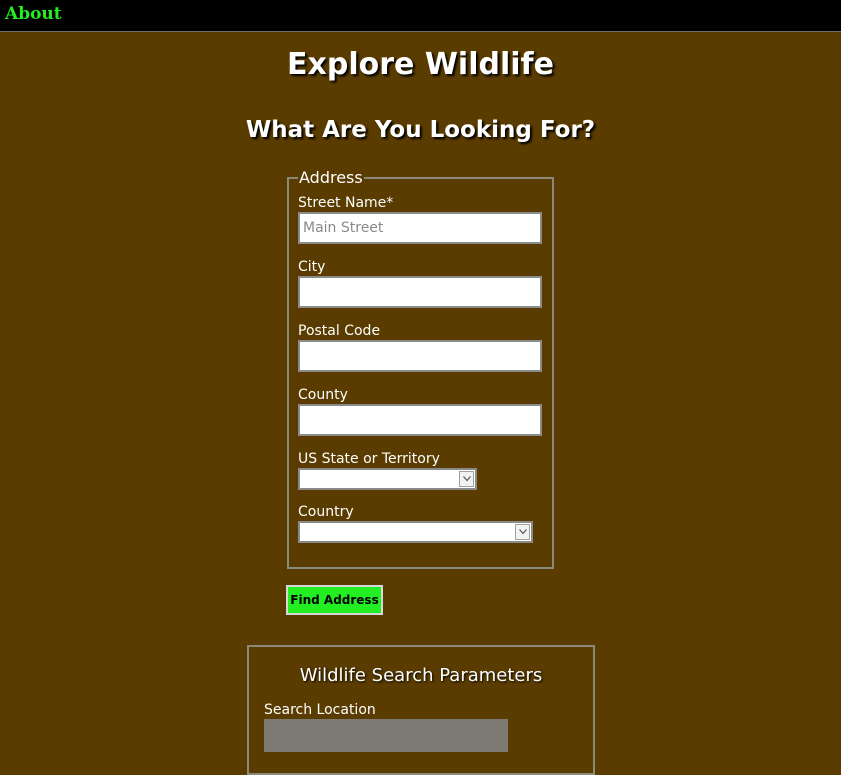 Image resolution: width=841 pixels, height=775 pixels. Describe the element at coordinates (420, 356) in the screenshot. I see `postal-code-input` at that location.